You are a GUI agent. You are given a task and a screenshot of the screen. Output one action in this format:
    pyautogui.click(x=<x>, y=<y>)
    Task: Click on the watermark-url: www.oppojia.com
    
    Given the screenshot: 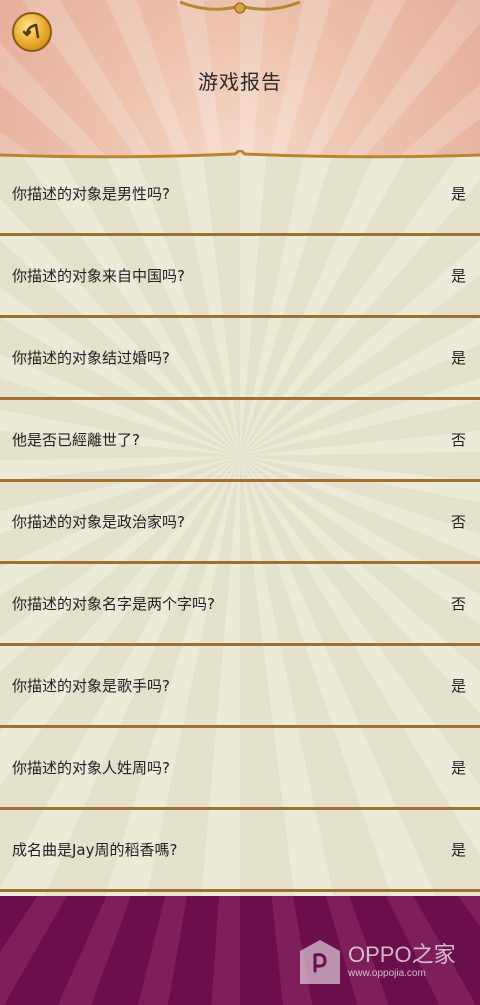 What is the action you would take?
    pyautogui.click(x=387, y=973)
    